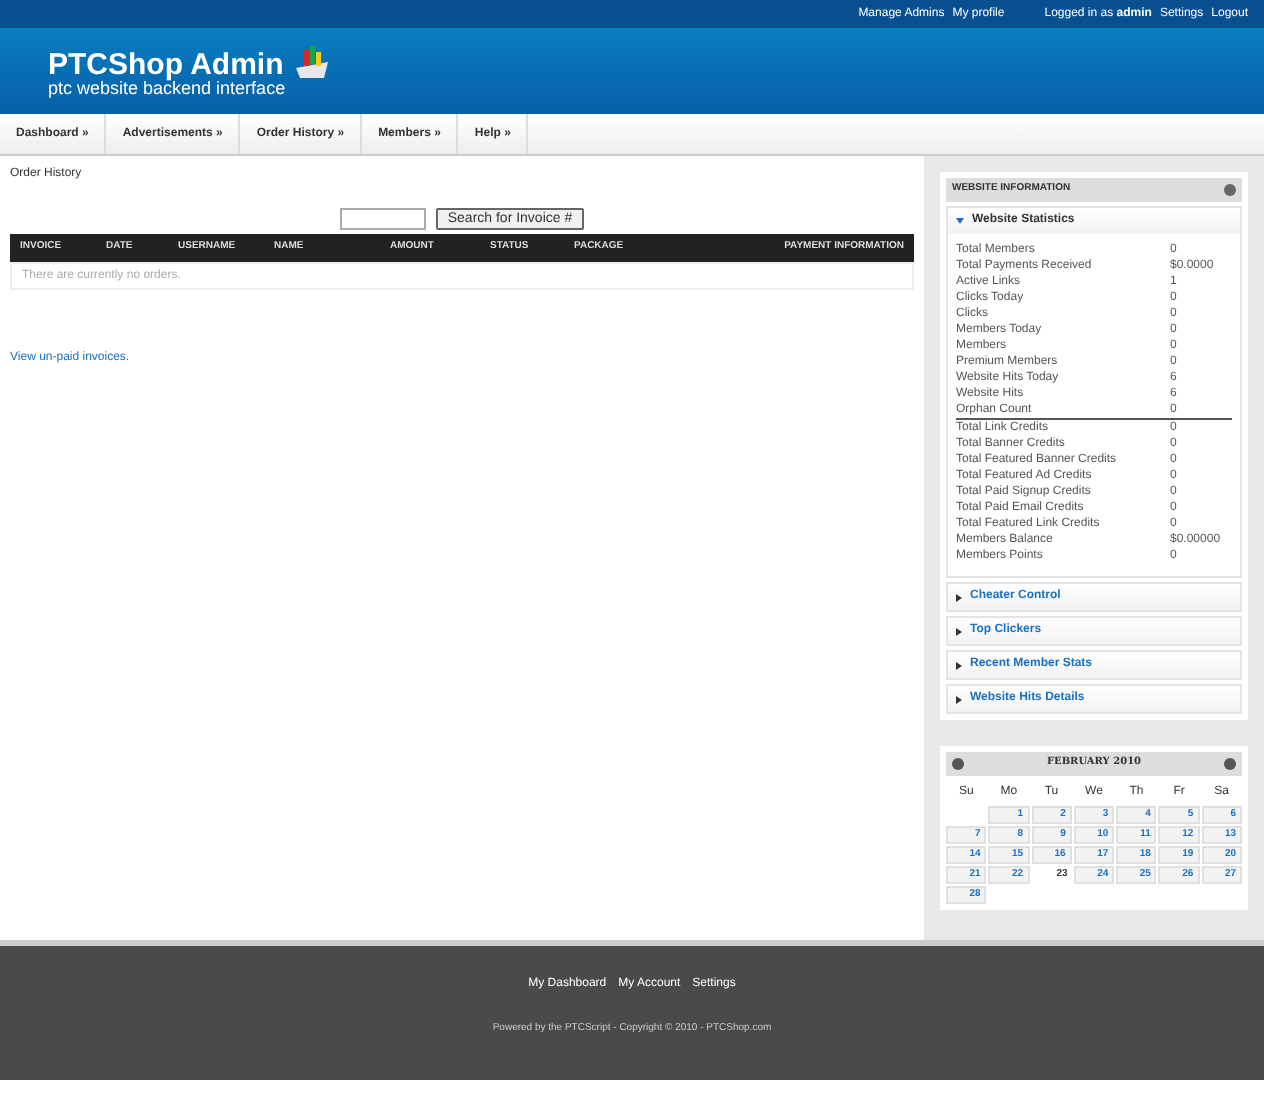 The width and height of the screenshot is (1264, 1096). What do you see at coordinates (382, 219) in the screenshot?
I see `invoice-search-field` at bounding box center [382, 219].